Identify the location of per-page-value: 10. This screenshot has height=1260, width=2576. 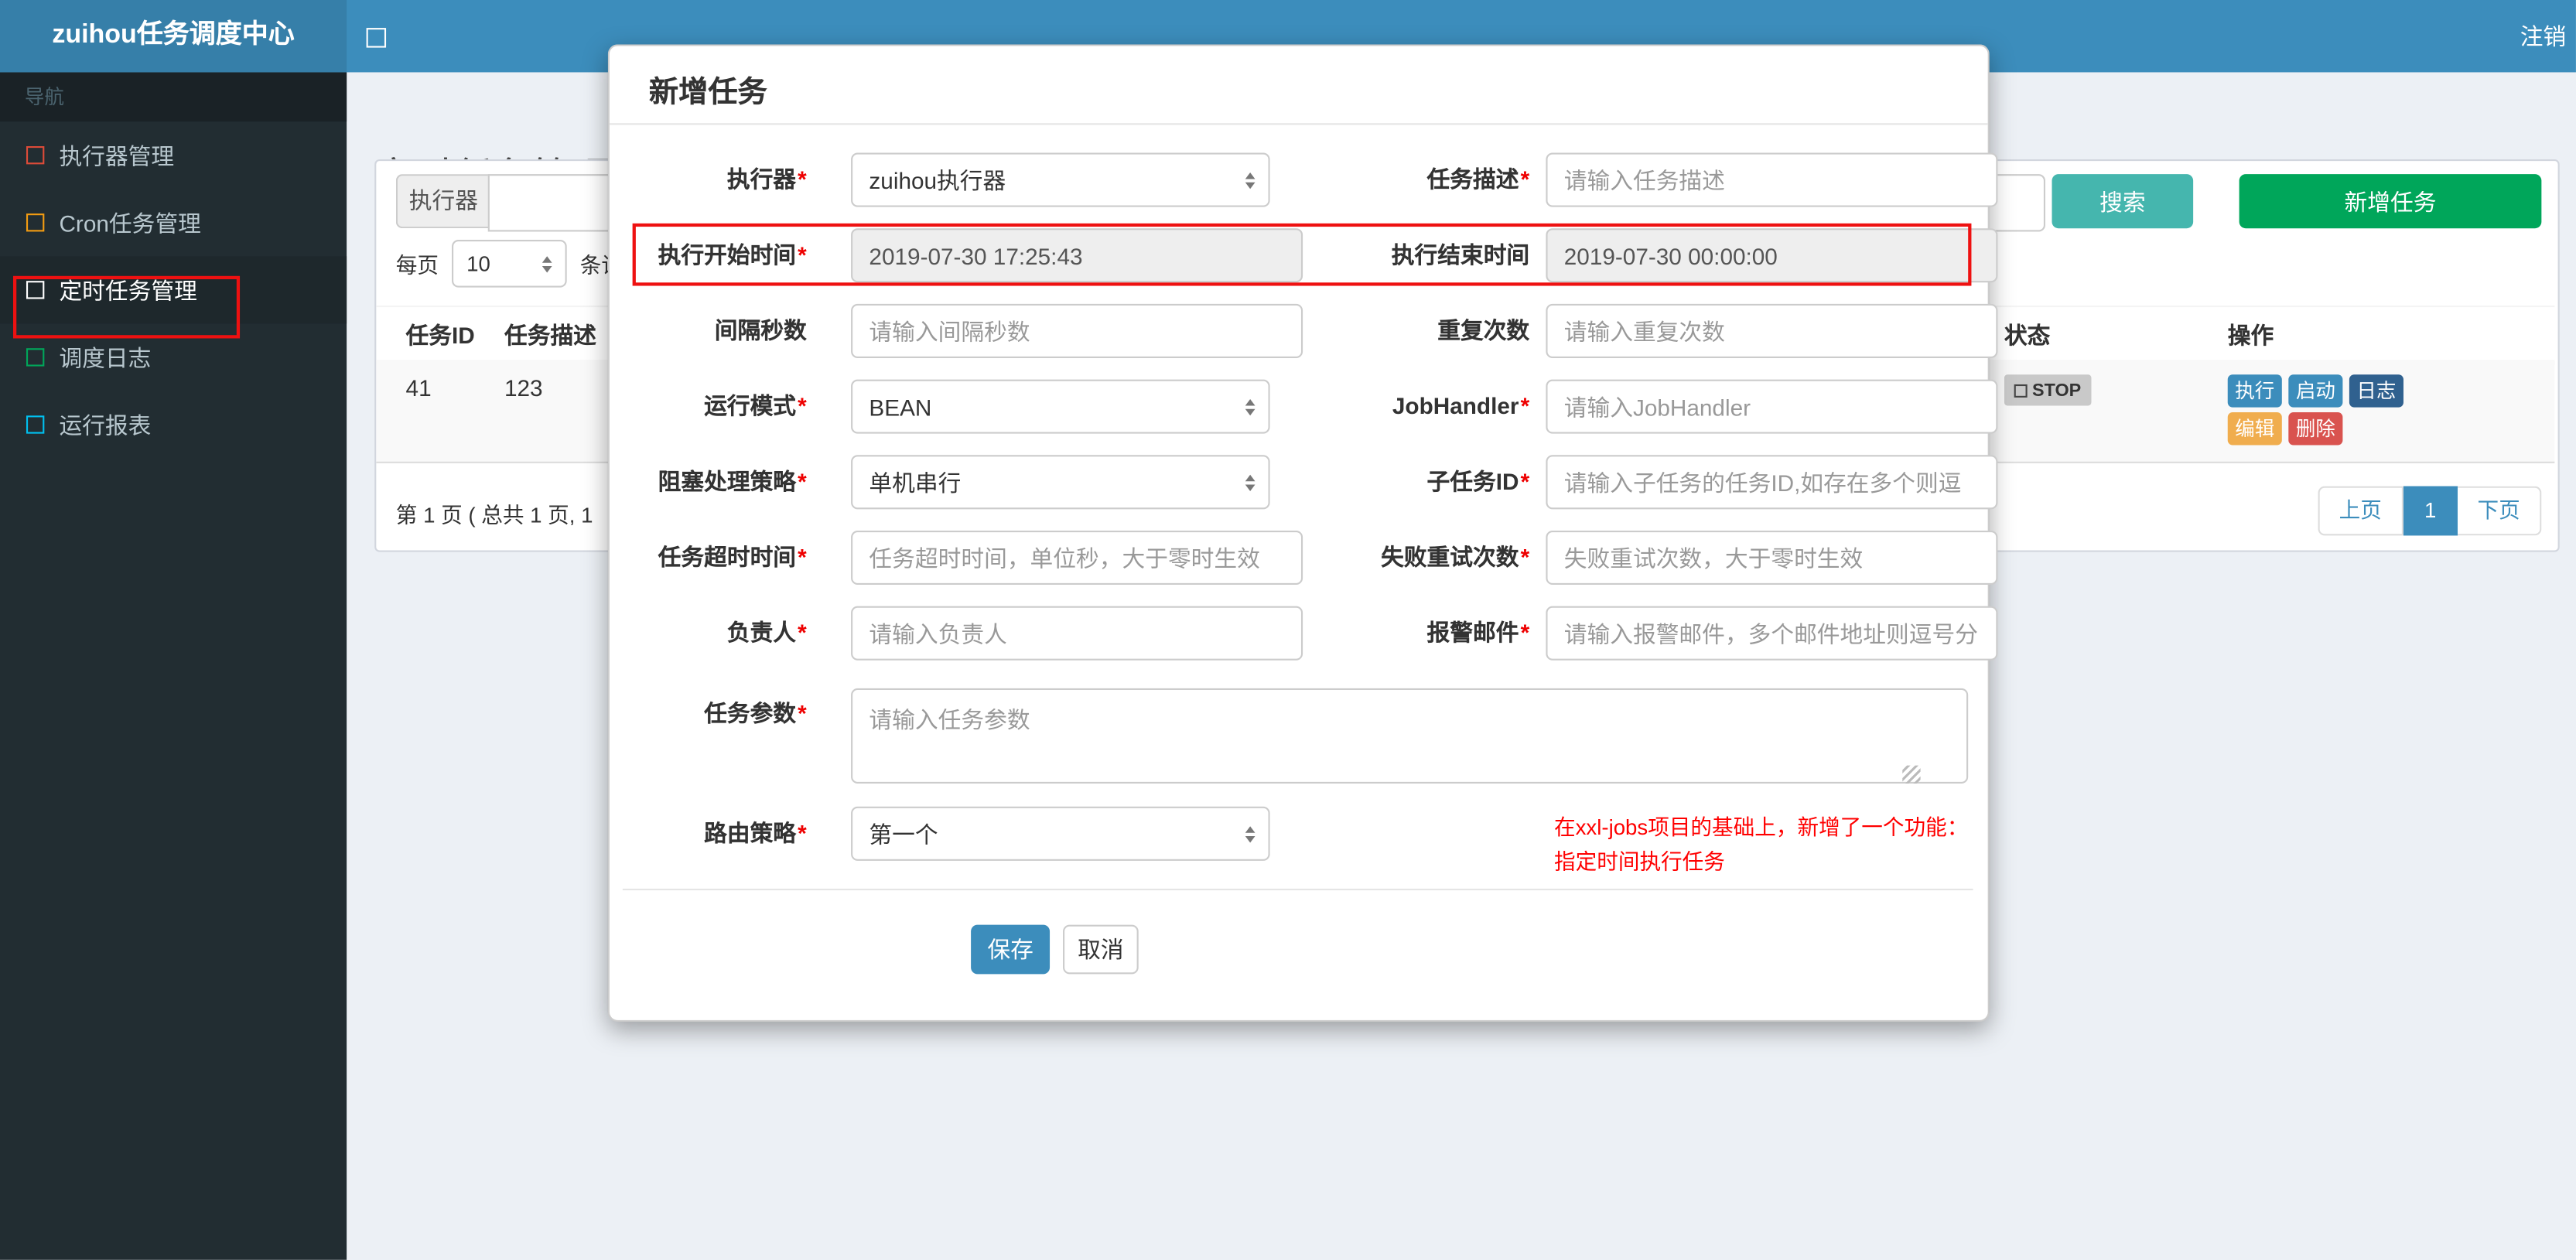
(478, 263).